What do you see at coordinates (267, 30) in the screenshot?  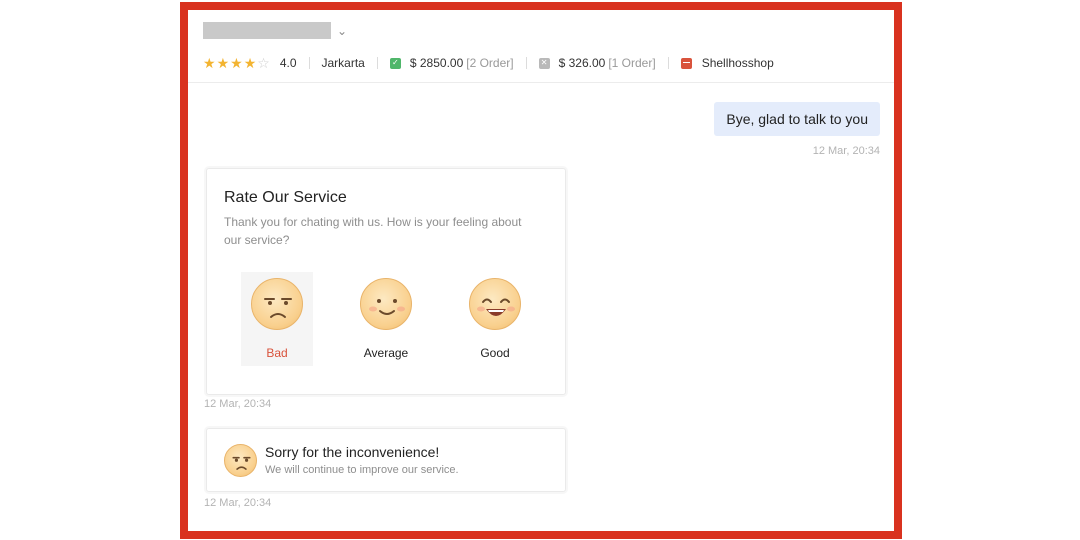 I see `customer-name-redacted` at bounding box center [267, 30].